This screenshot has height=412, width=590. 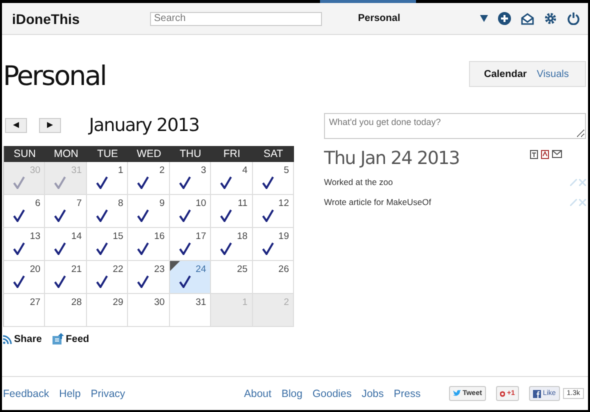 What do you see at coordinates (242, 236) in the screenshot?
I see `day-number: 18` at bounding box center [242, 236].